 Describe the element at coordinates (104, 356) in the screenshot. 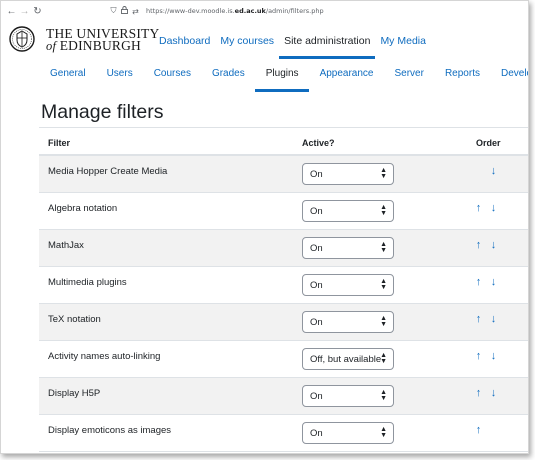

I see `filter-name: Activity names auto-linking` at that location.